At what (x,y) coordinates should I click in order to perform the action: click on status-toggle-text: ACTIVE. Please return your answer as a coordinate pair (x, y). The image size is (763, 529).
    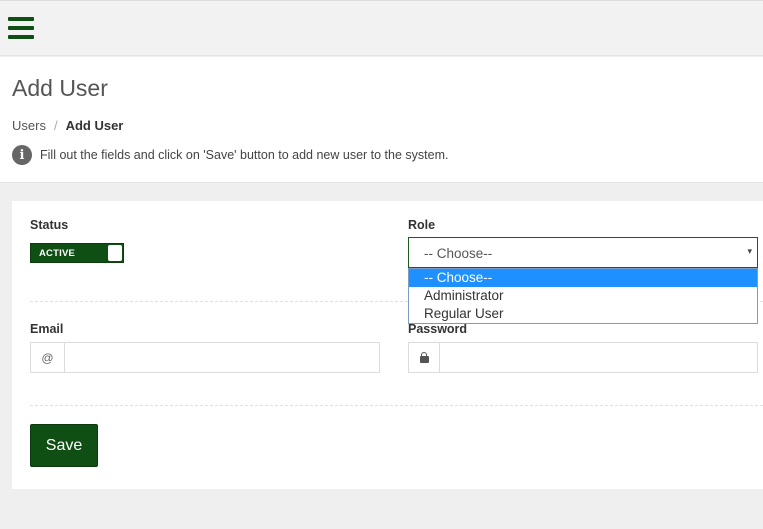
    Looking at the image, I should click on (57, 253).